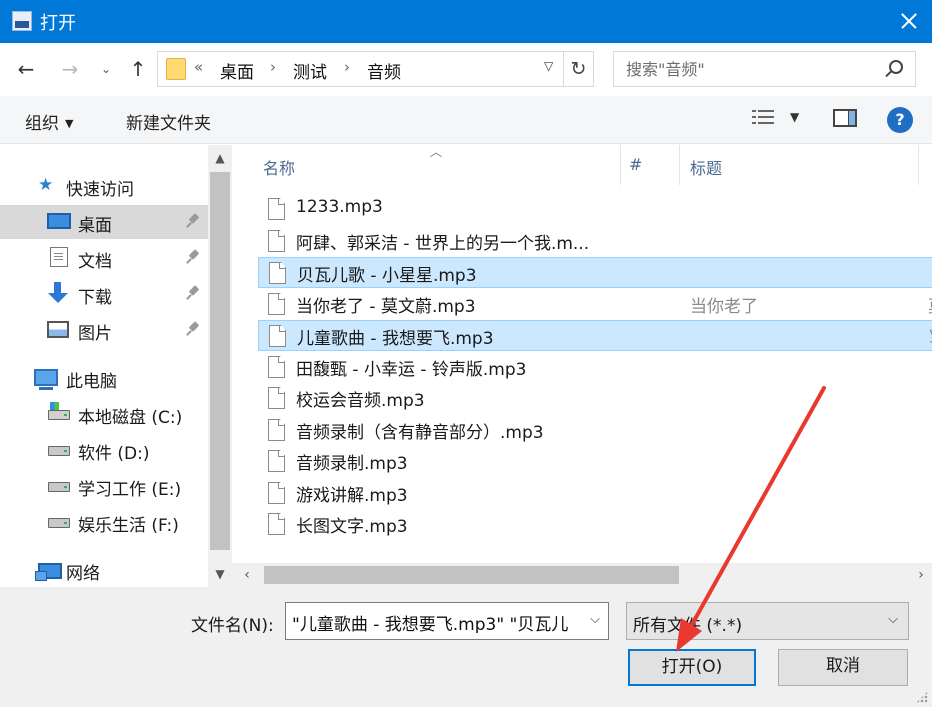  Describe the element at coordinates (724, 307) in the screenshot. I see `file-title: 当你老了` at that location.